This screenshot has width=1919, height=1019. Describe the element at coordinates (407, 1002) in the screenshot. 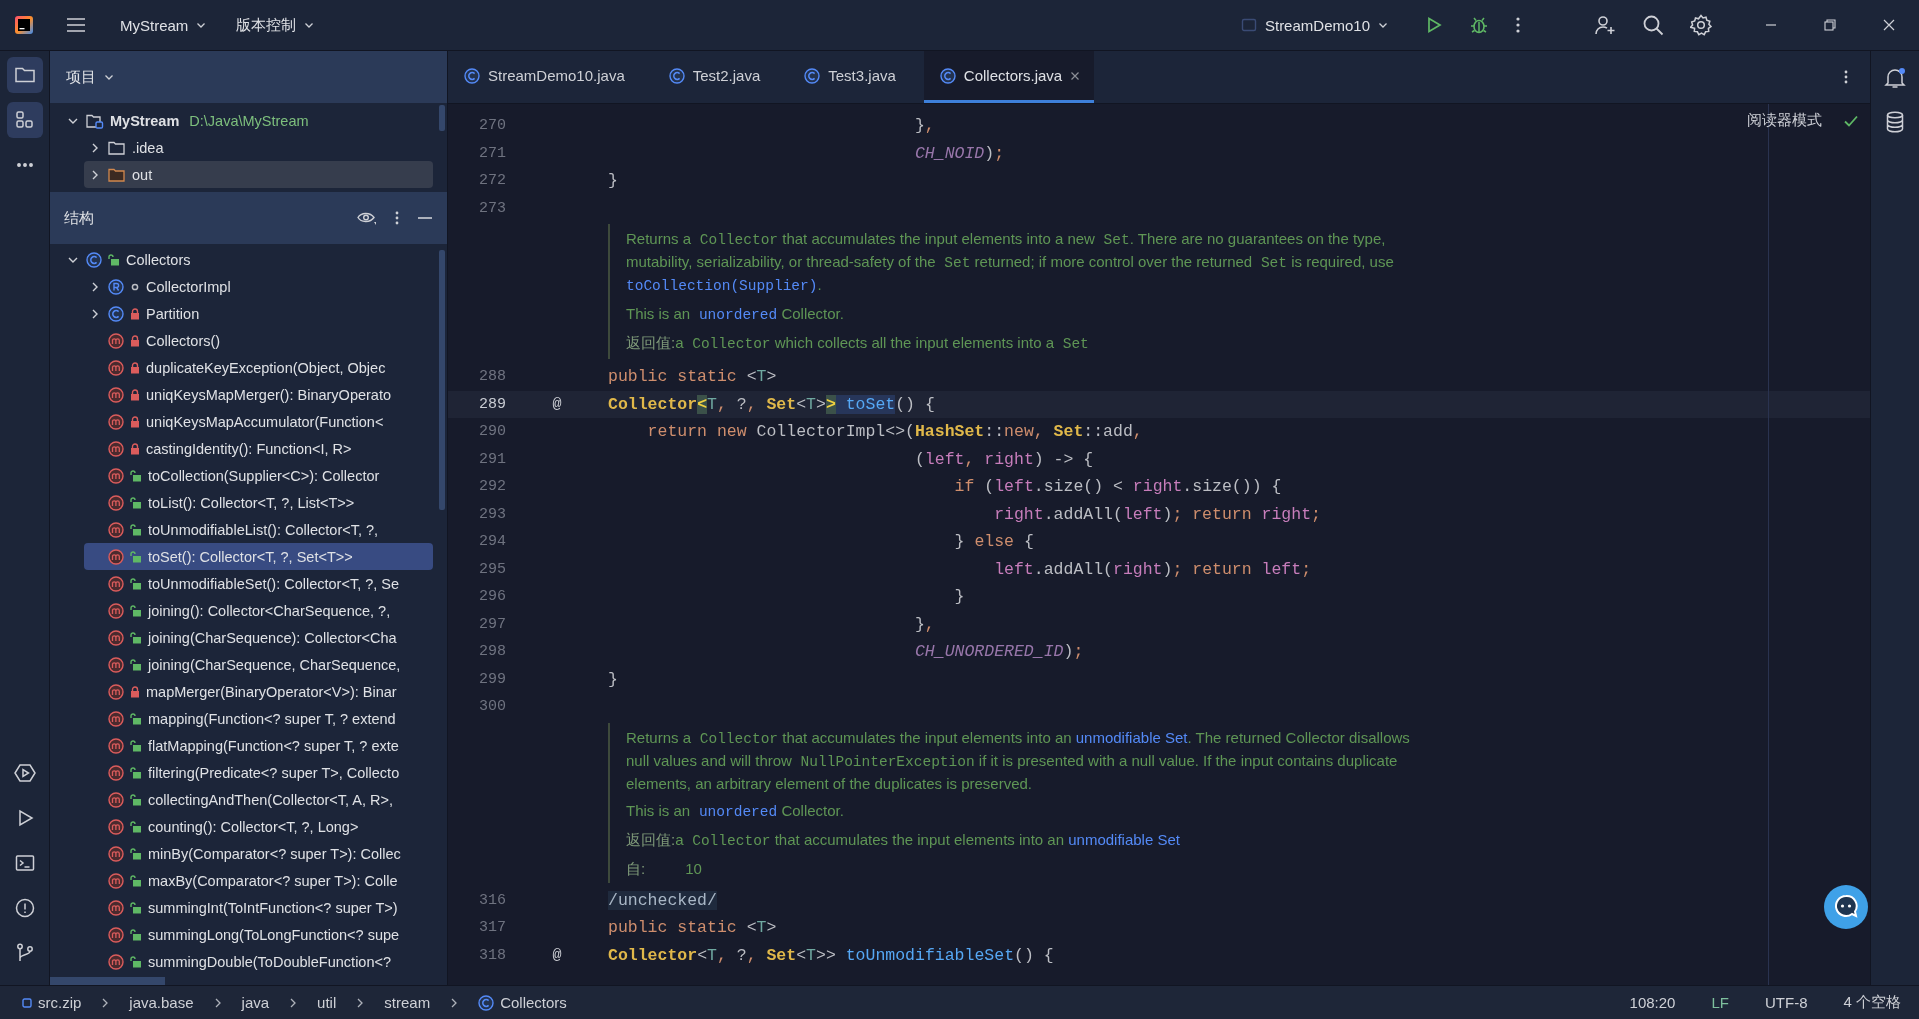

I see `breadcrumb: stream` at that location.